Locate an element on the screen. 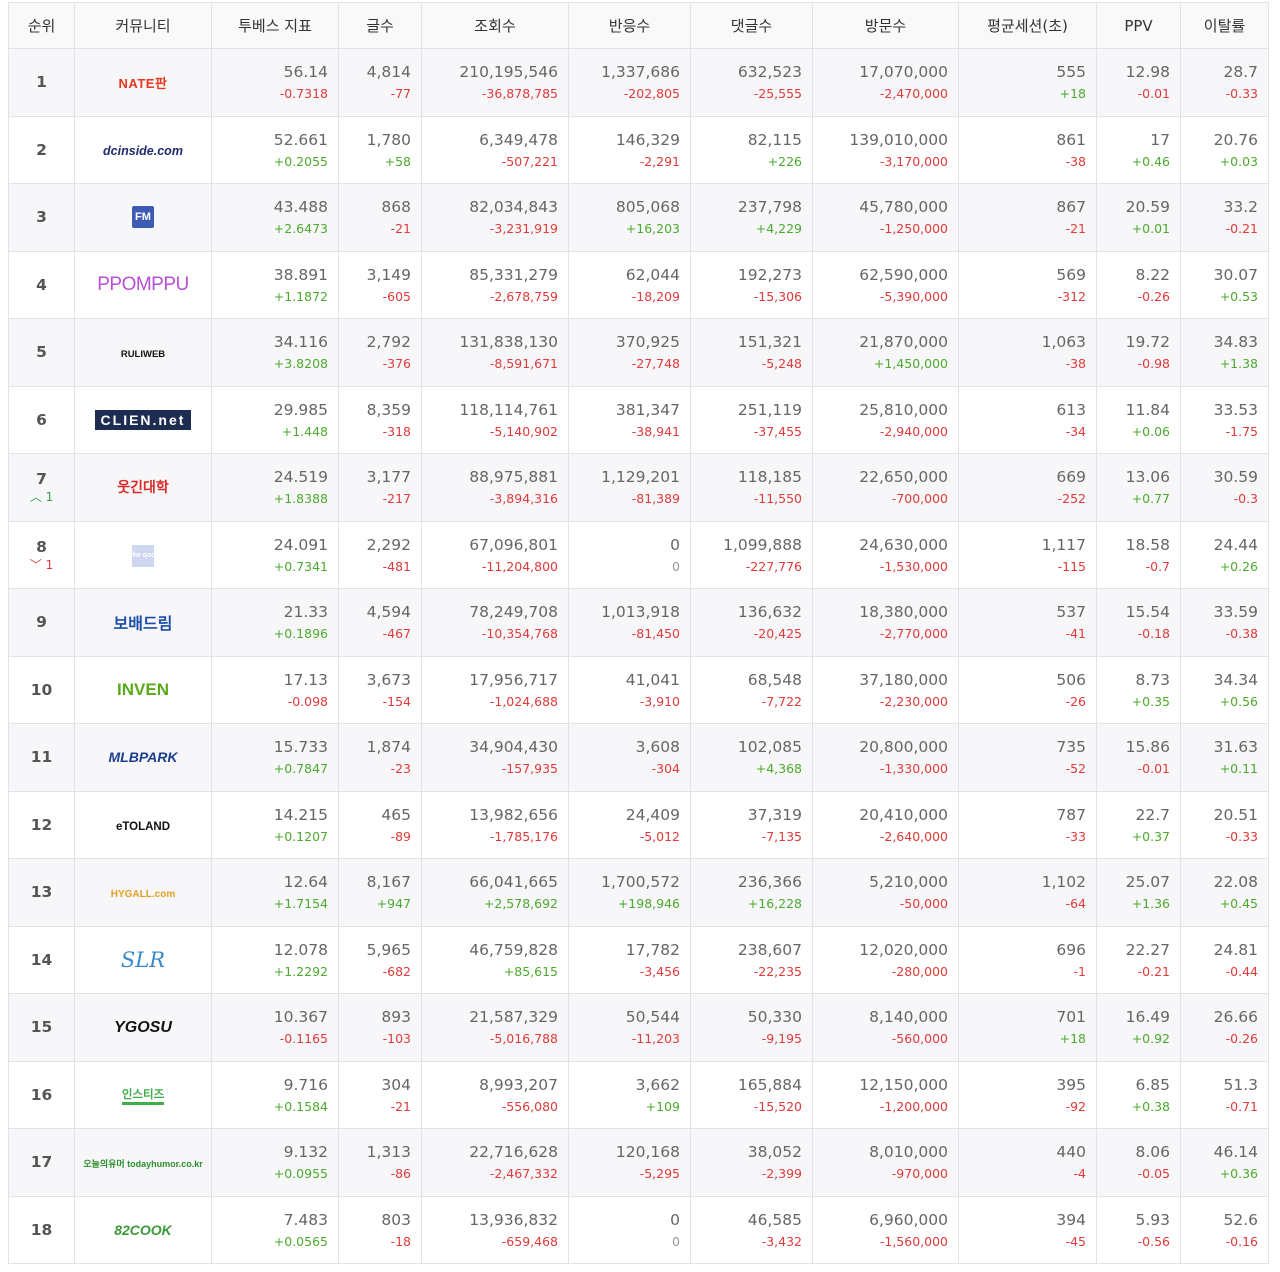 Image resolution: width=1280 pixels, height=1272 pixels. community-logo-cell: 82COOK is located at coordinates (143, 1229).